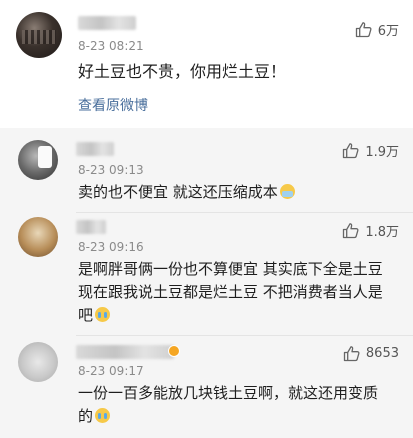 This screenshot has height=438, width=413. What do you see at coordinates (230, 292) in the screenshot?
I see `reply-text-line: 现在跟我说土豆都是烂土豆 不把消费者当人是` at bounding box center [230, 292].